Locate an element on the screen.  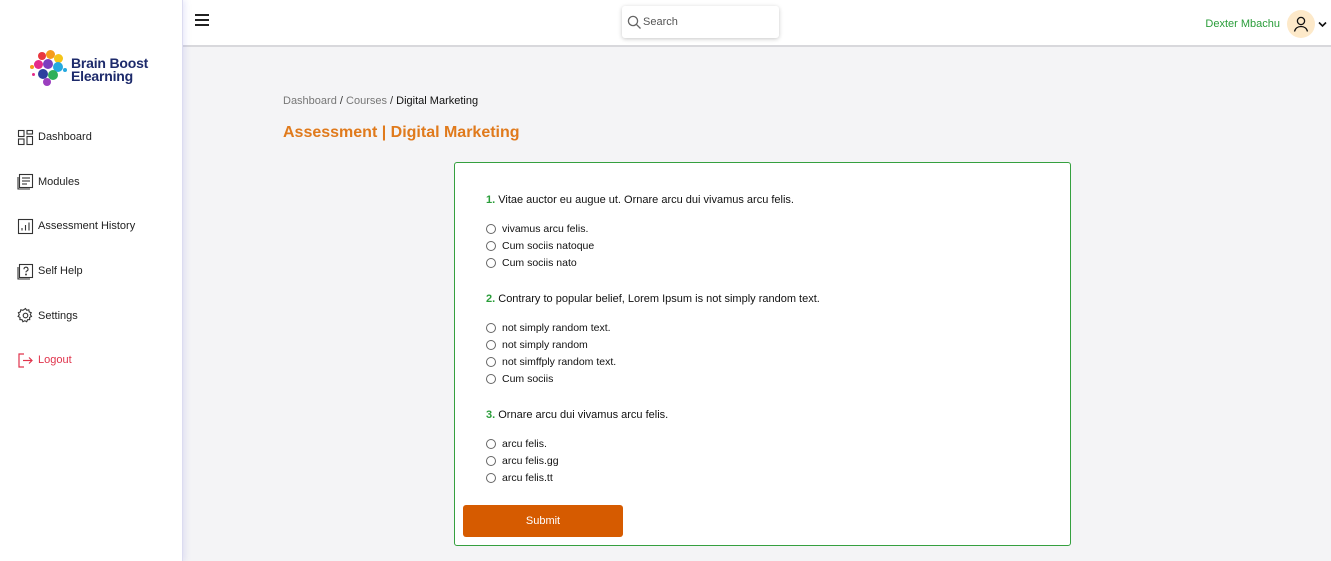
sidebar-item-self-help: Self Help is located at coordinates (76, 271).